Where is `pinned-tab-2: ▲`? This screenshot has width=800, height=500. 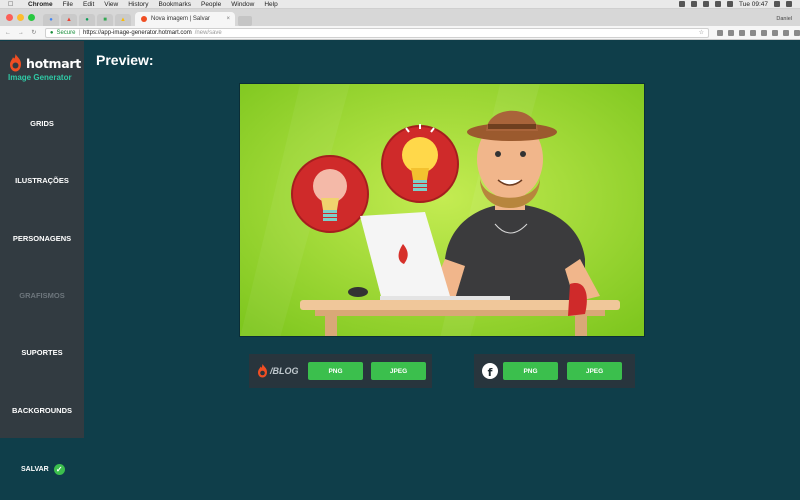
pinned-tab-2: ▲ is located at coordinates (69, 20).